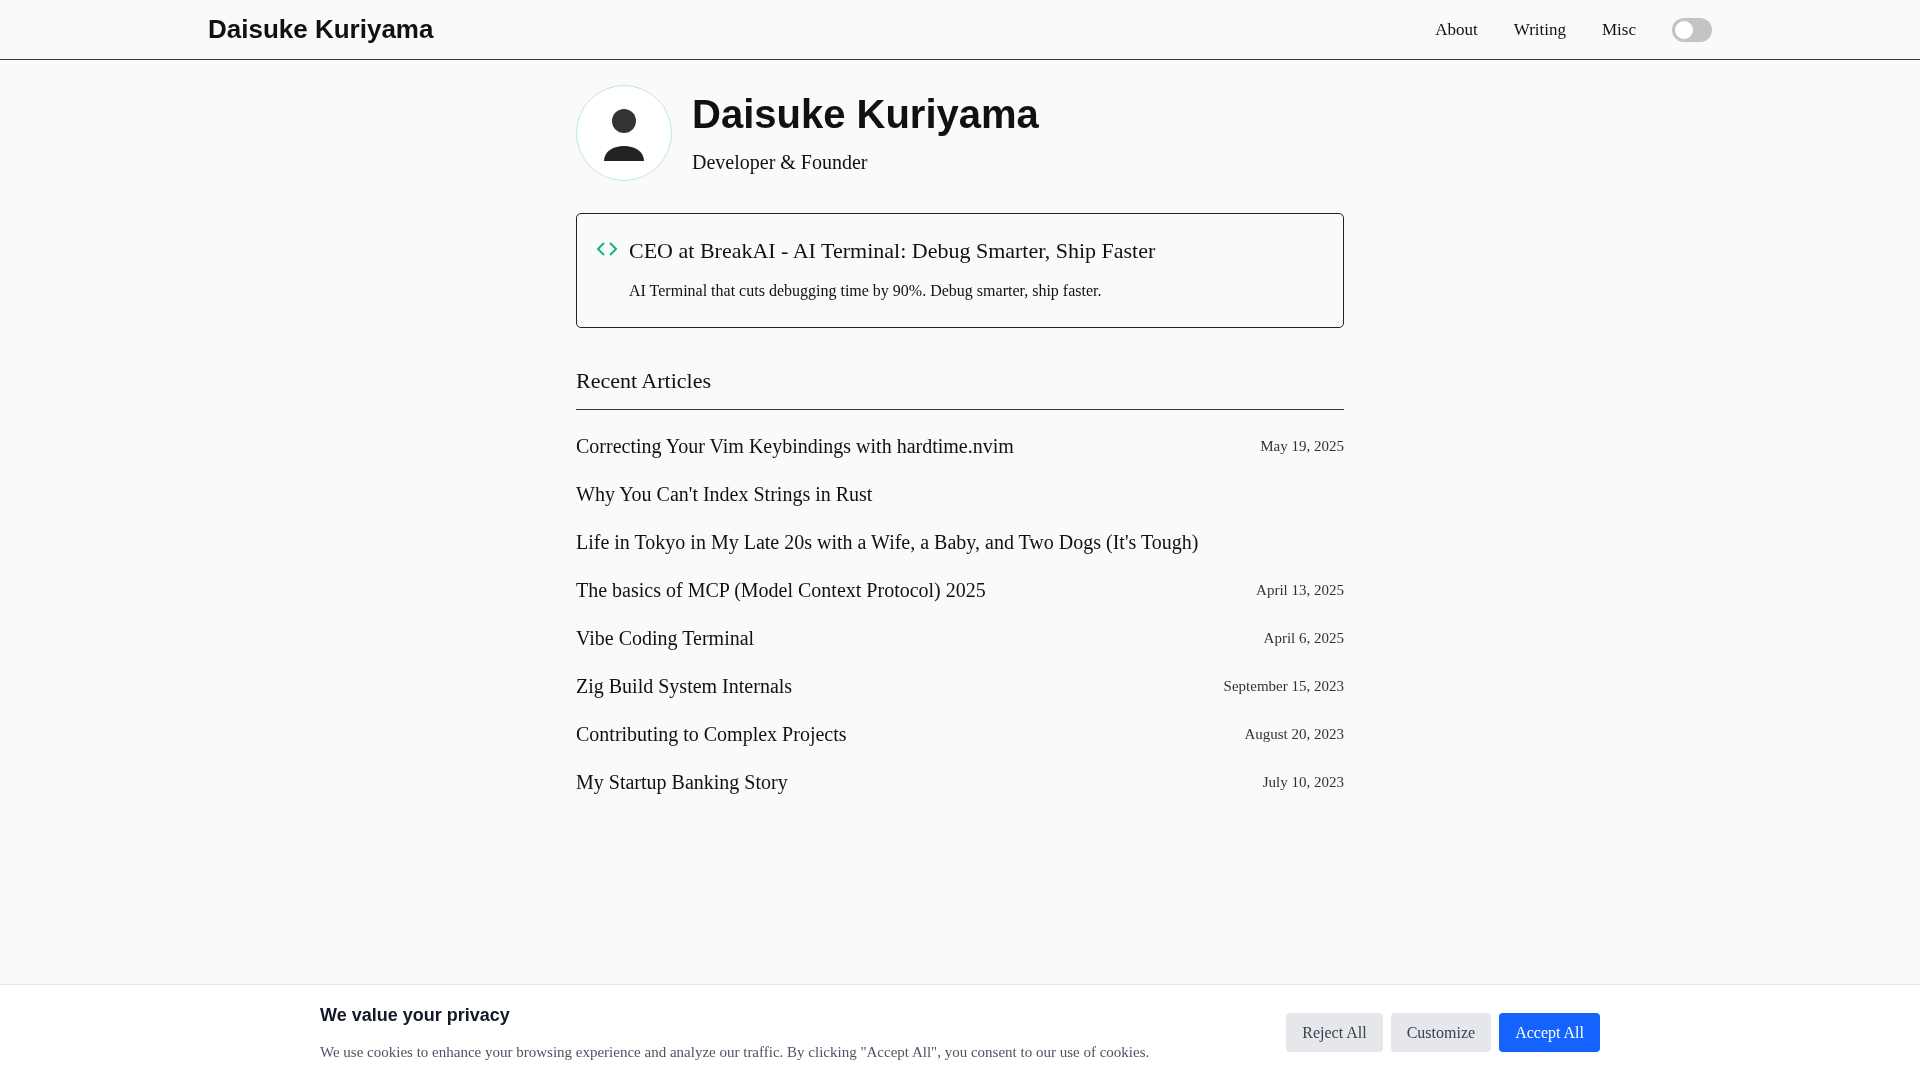 The width and height of the screenshot is (1920, 1080). What do you see at coordinates (795, 446) in the screenshot?
I see `article-link: Correcting Your Vim Keybindings with hardtime.nvim` at bounding box center [795, 446].